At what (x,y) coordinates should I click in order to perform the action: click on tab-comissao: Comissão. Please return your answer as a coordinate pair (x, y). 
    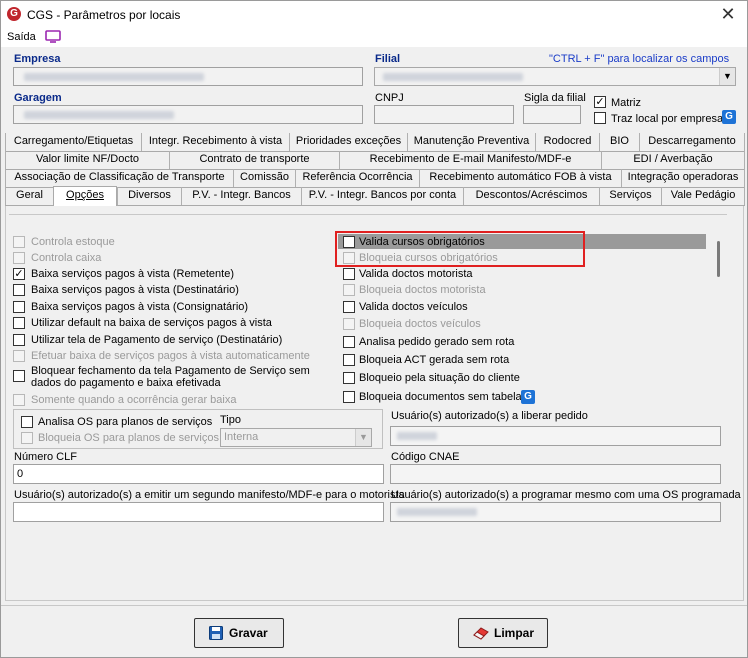
    Looking at the image, I should click on (264, 178).